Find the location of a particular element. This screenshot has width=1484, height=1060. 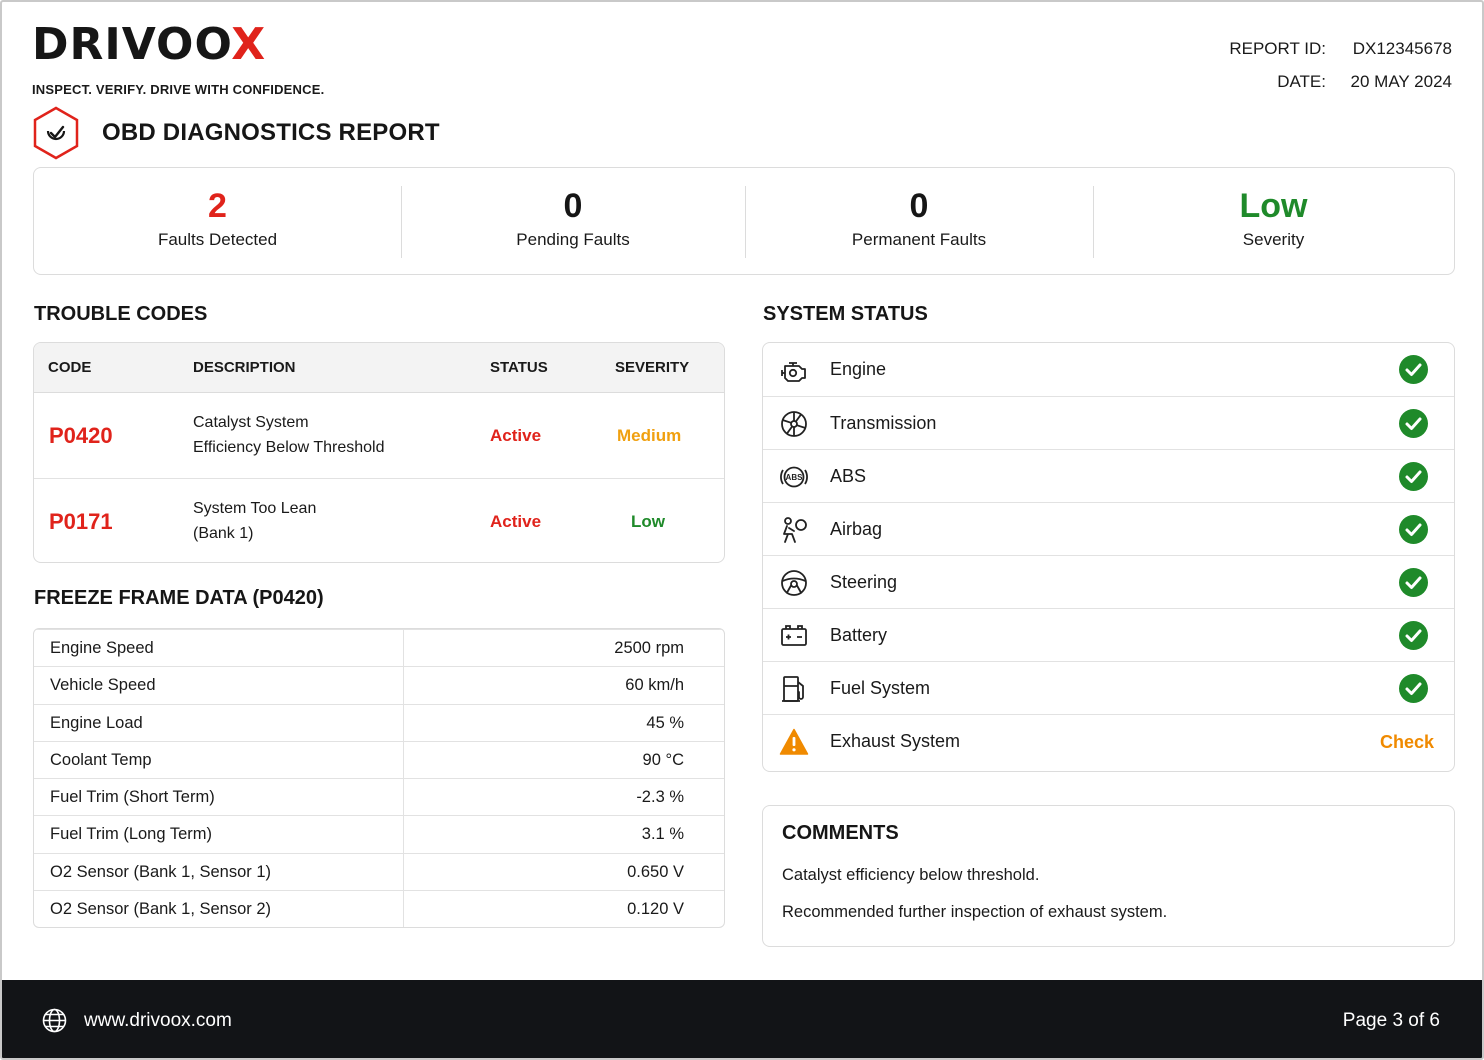

stat-value: Low is located at coordinates (1273, 206).